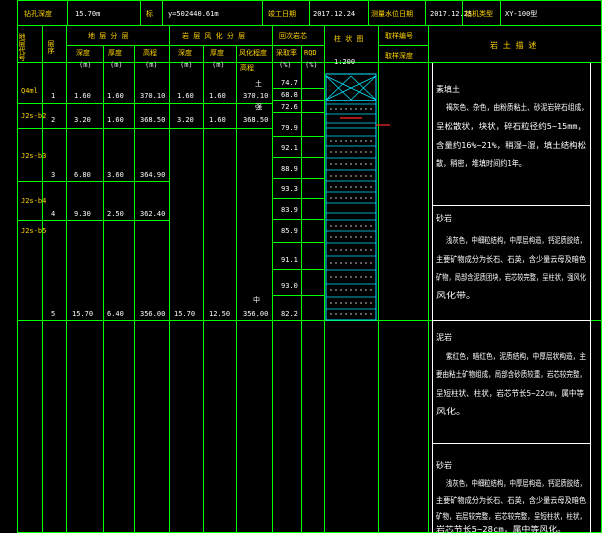 The height and width of the screenshot is (533, 602). Describe the element at coordinates (289, 286) in the screenshot. I see `core-rate: 93.0` at that location.